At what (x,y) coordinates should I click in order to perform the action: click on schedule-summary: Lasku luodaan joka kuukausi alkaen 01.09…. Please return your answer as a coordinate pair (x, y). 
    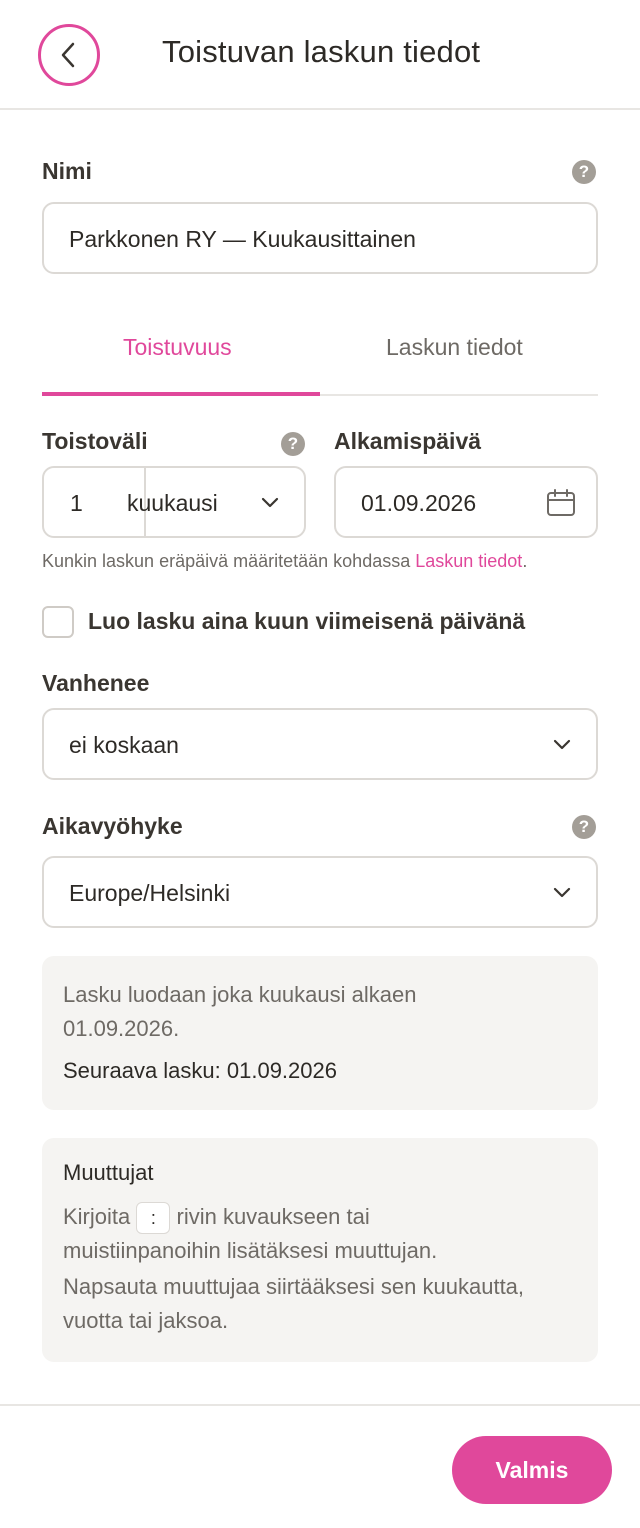
    Looking at the image, I should click on (320, 1033).